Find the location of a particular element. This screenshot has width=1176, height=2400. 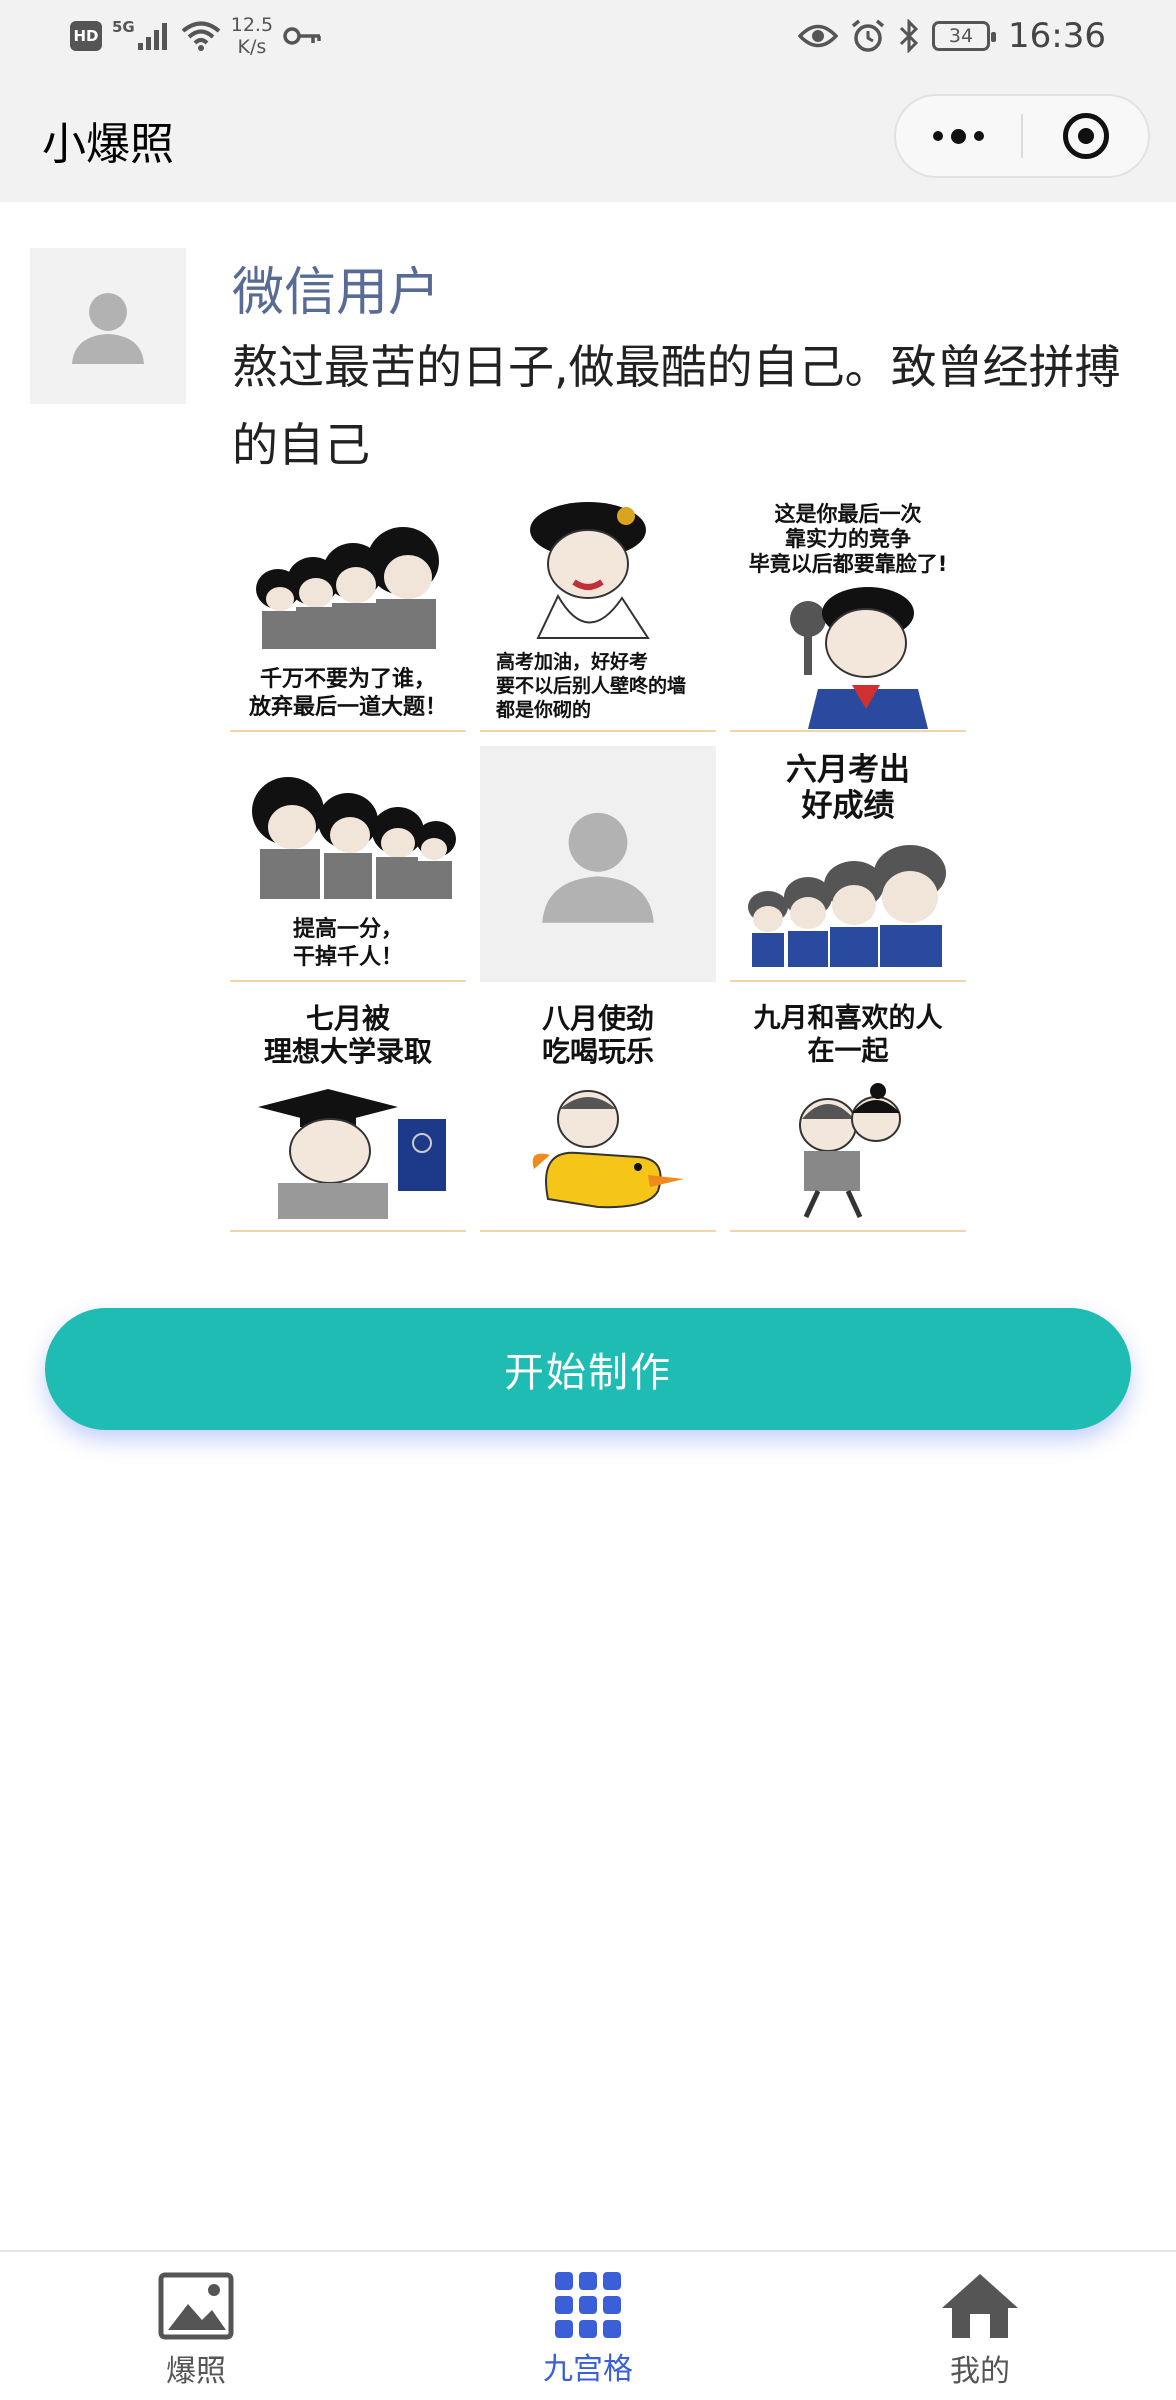

title-bar: 小爆照 is located at coordinates (588, 137).